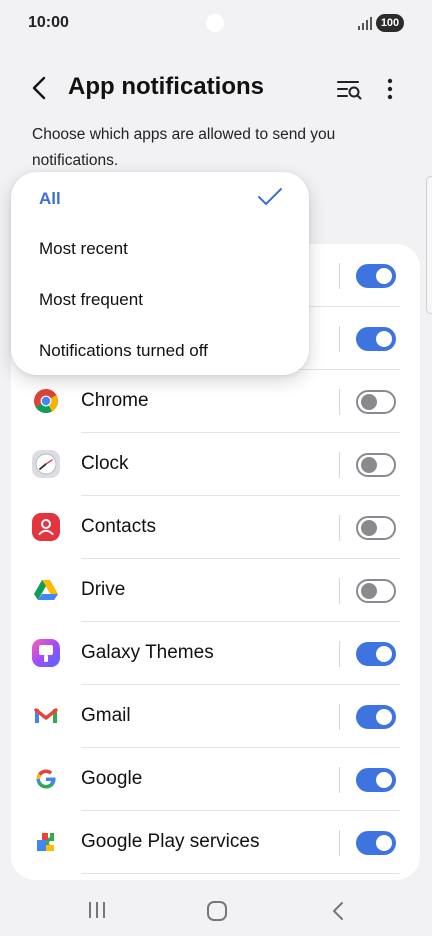 The width and height of the screenshot is (432, 936). I want to click on galaxy-themes-icon, so click(46, 653).